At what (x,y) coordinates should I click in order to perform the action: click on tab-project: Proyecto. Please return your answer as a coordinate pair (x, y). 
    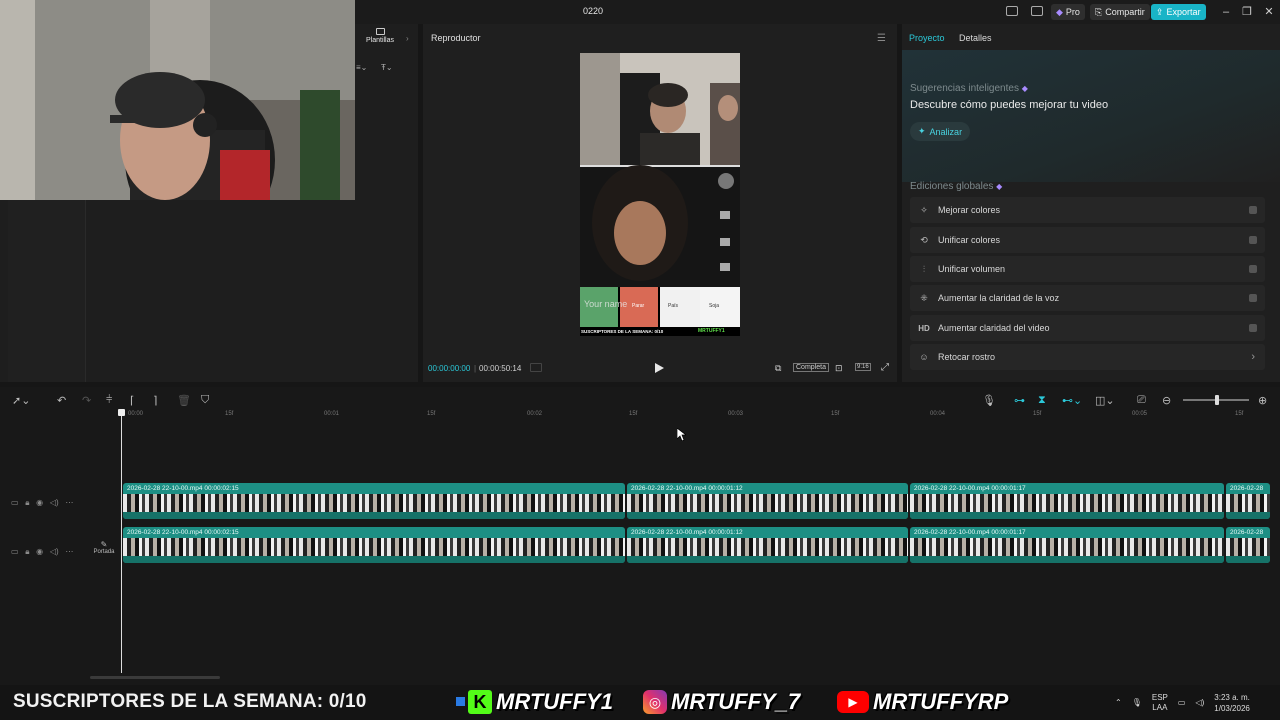
    Looking at the image, I should click on (927, 38).